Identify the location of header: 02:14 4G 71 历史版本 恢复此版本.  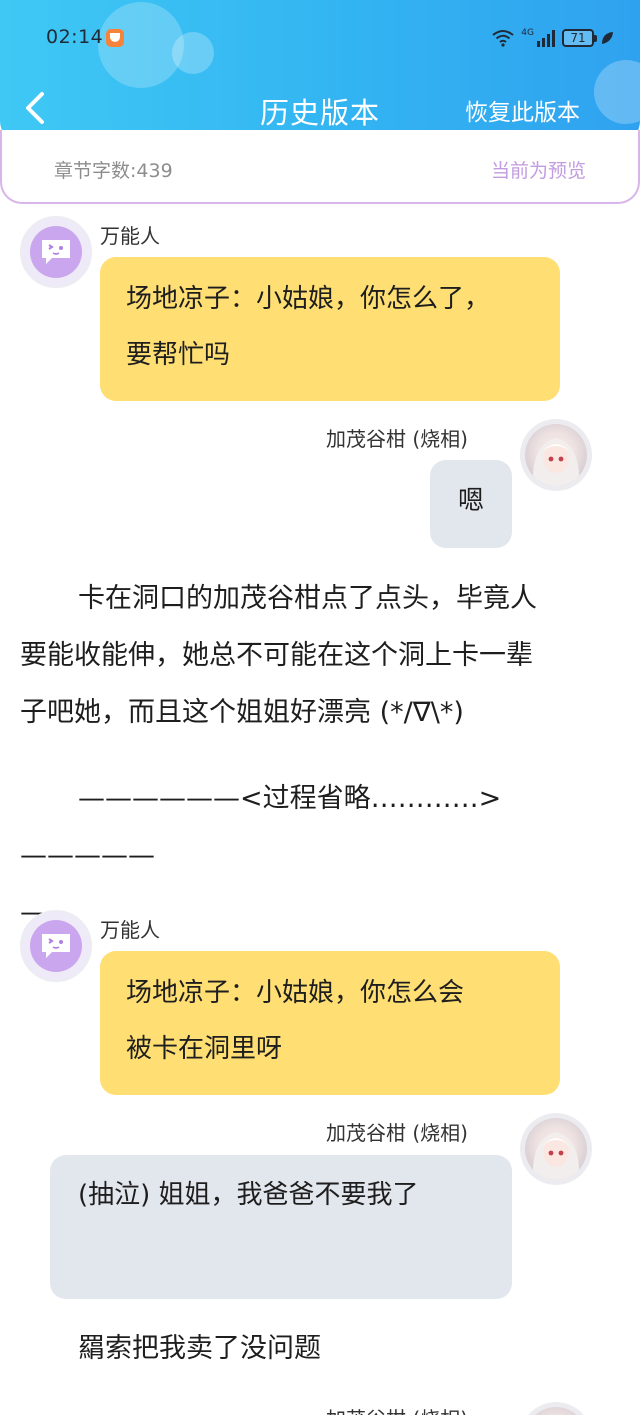
(320, 71).